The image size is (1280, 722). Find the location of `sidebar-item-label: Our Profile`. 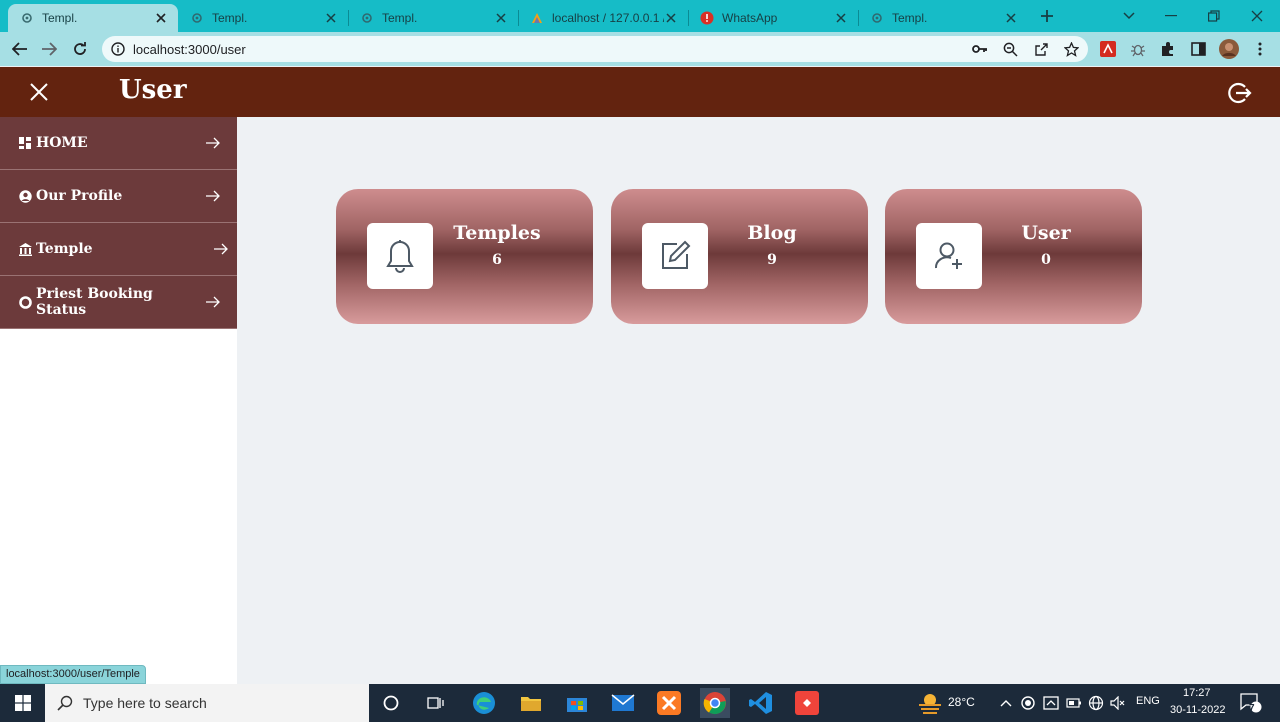

sidebar-item-label: Our Profile is located at coordinates (79, 196).